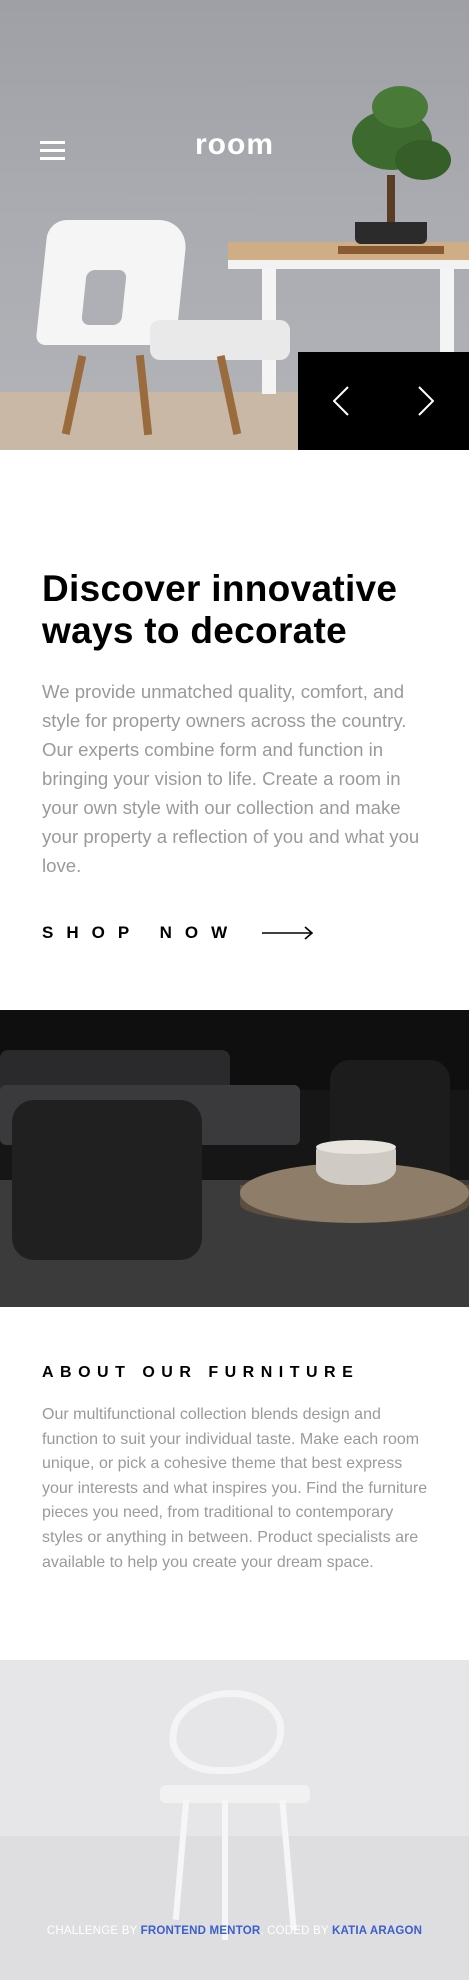 The height and width of the screenshot is (1980, 469). What do you see at coordinates (391, 250) in the screenshot?
I see `bonsai-tray` at bounding box center [391, 250].